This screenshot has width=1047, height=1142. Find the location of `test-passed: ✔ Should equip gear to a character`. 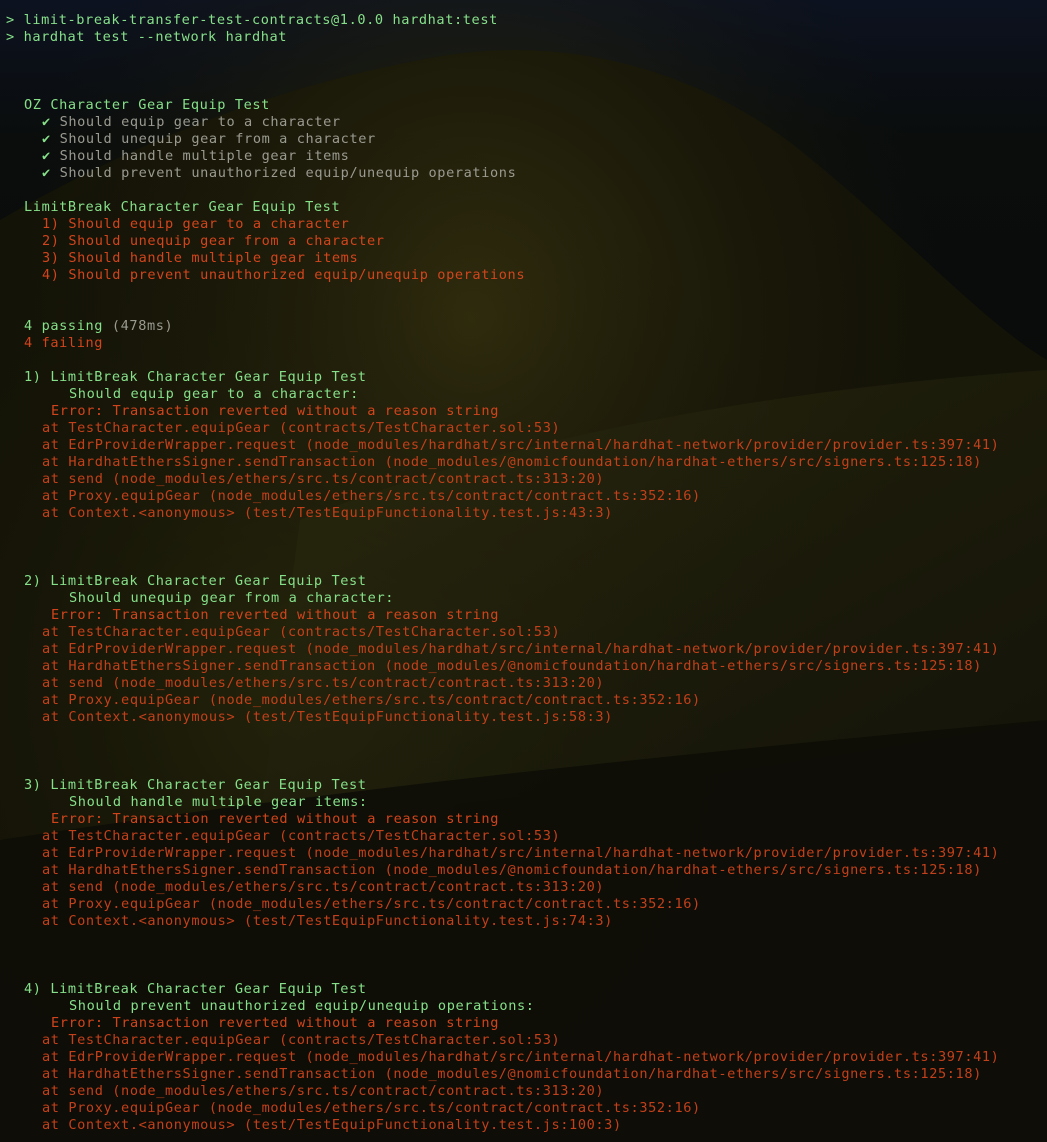

test-passed: ✔ Should equip gear to a character is located at coordinates (526, 122).